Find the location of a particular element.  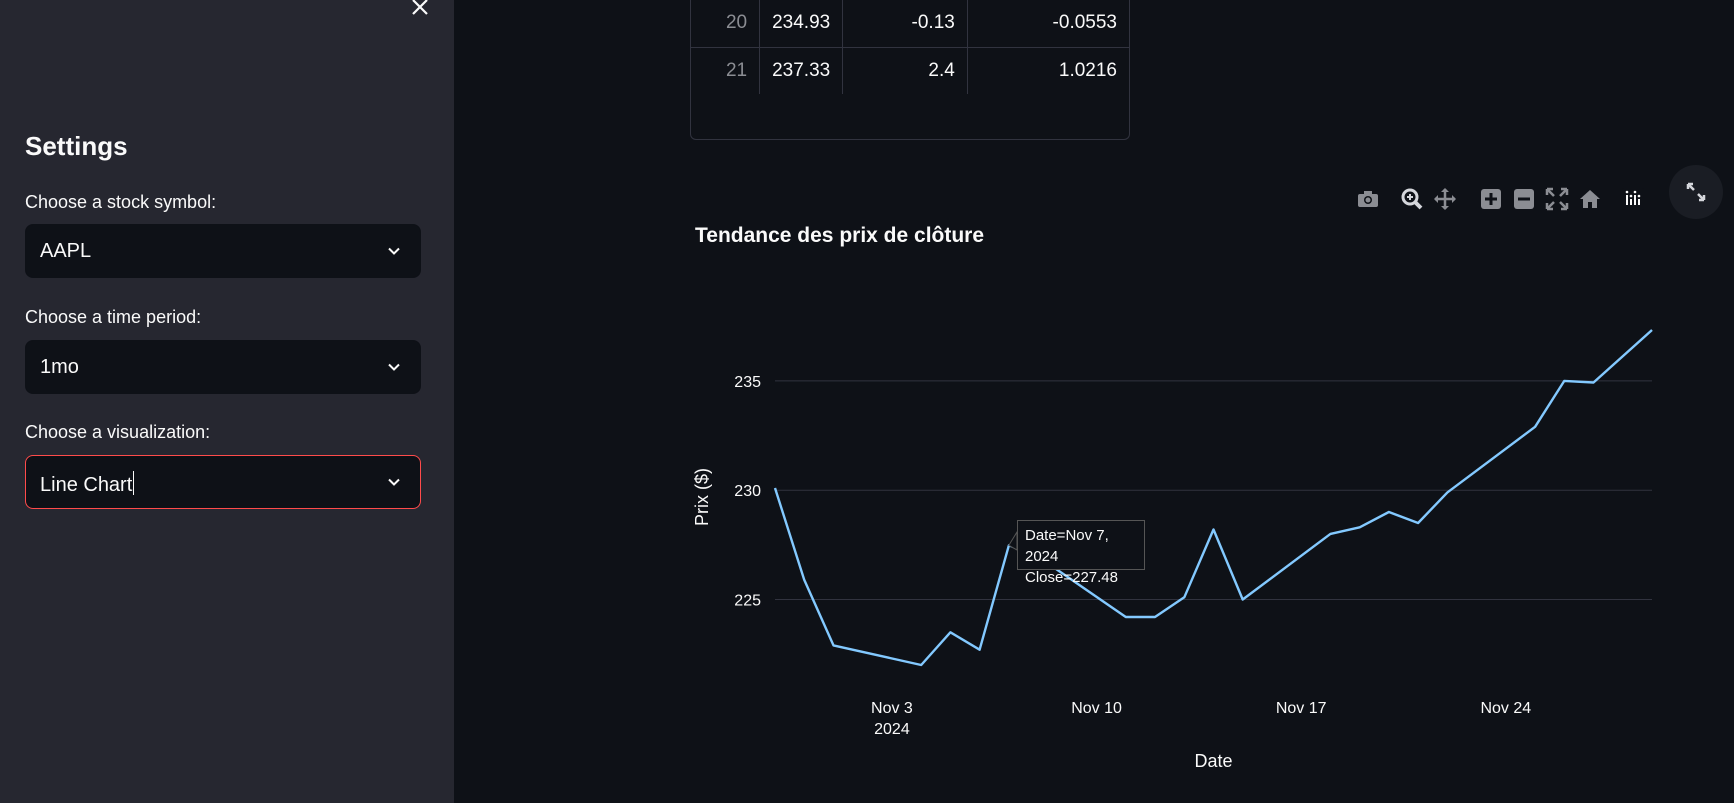

time-period-label: Choose a time period: is located at coordinates (113, 317).